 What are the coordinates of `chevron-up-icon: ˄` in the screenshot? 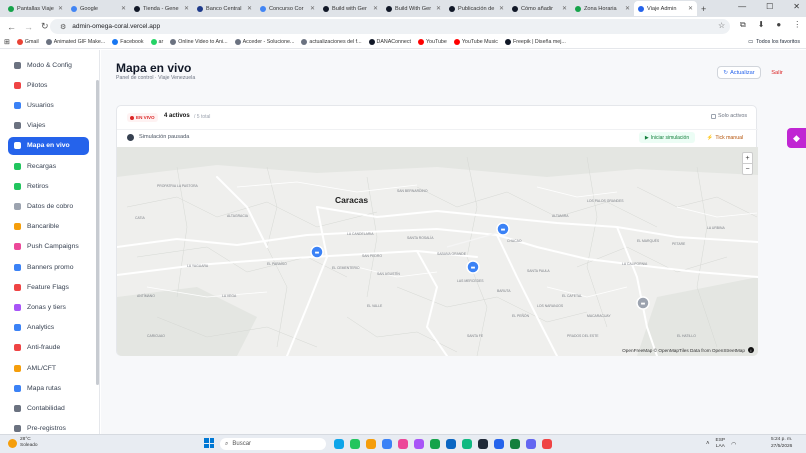 It's located at (708, 444).